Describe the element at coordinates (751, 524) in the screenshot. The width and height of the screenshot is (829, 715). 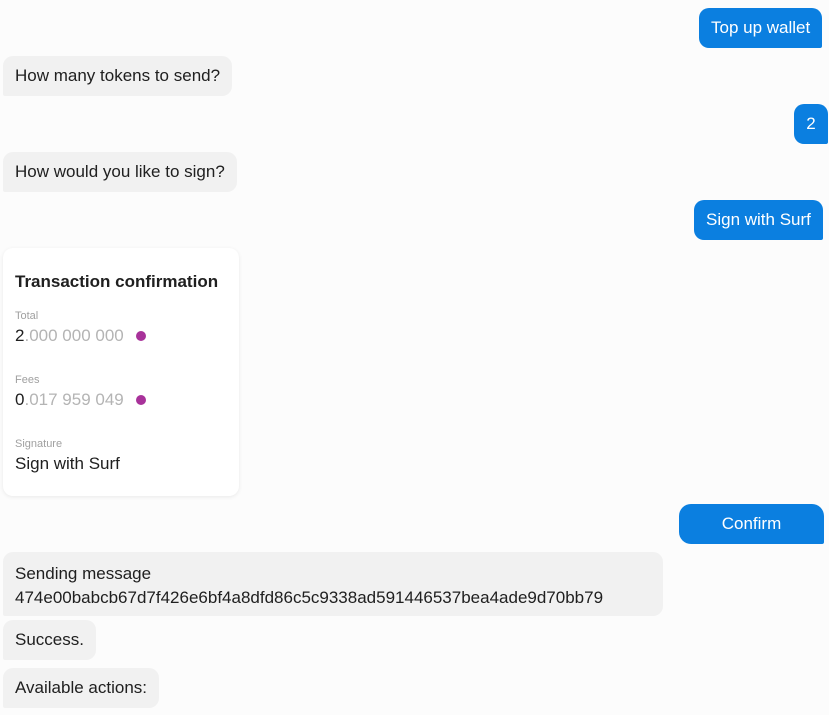
I see `confirm-button: Confirm` at that location.